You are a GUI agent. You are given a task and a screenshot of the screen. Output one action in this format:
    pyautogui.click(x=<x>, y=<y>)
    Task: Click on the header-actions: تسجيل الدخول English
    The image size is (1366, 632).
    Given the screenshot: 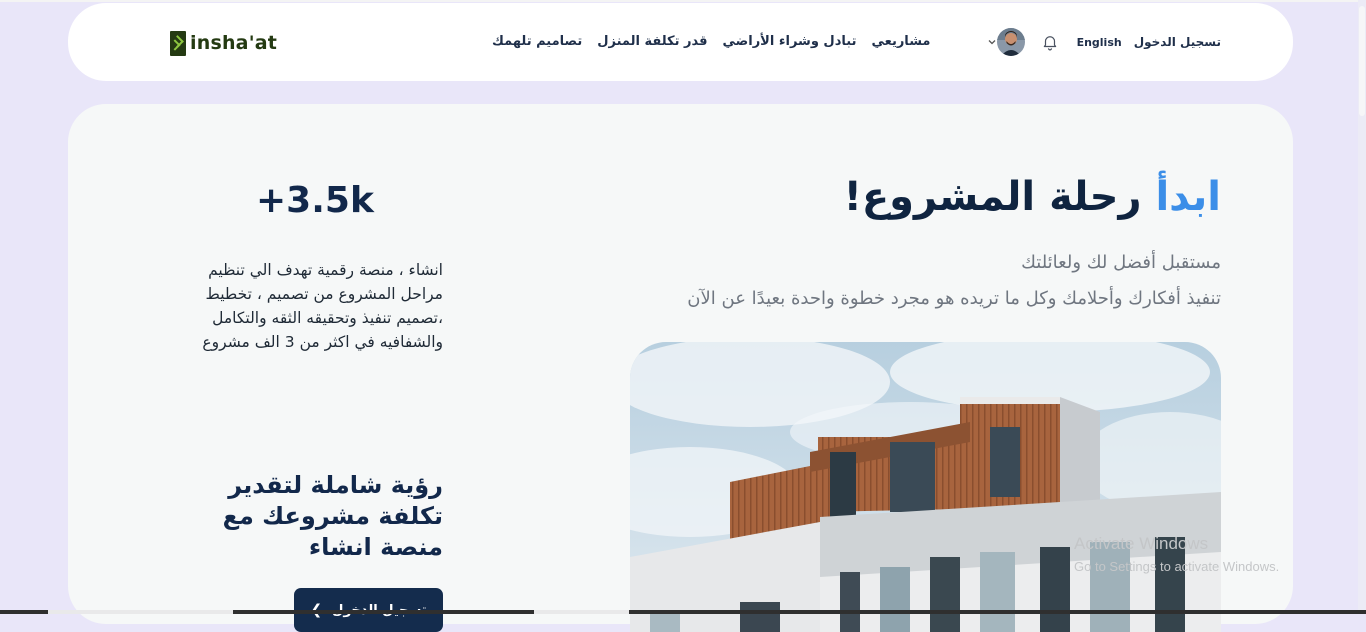 What is the action you would take?
    pyautogui.click(x=1101, y=42)
    